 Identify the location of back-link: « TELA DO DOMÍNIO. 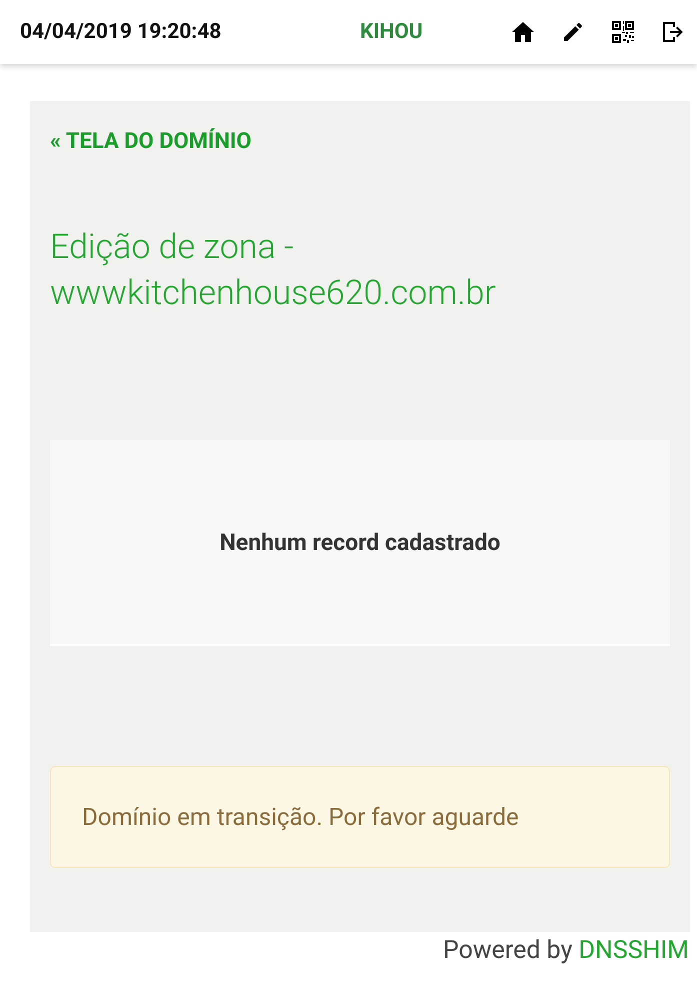
(151, 141).